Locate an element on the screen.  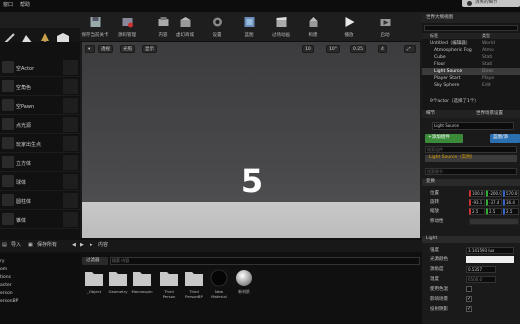
asset-material: 新材质 is located at coordinates (244, 281).